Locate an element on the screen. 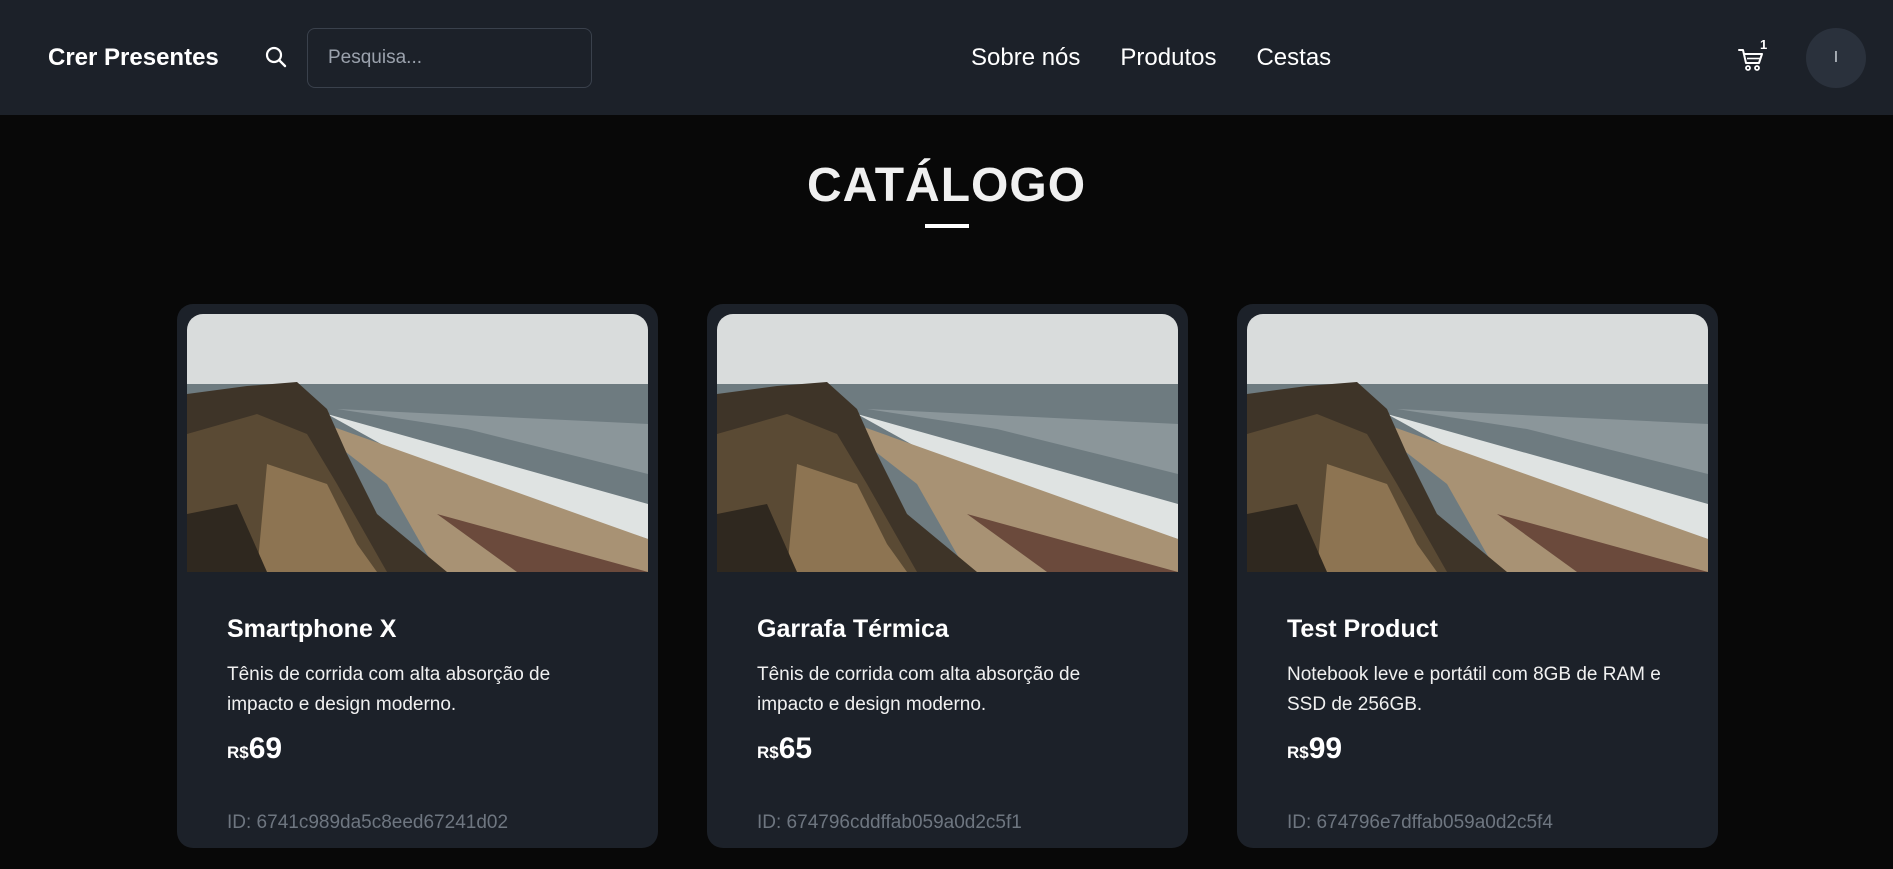 Image resolution: width=1893 pixels, height=869 pixels. nav-link-produtos: Produtos is located at coordinates (1168, 58).